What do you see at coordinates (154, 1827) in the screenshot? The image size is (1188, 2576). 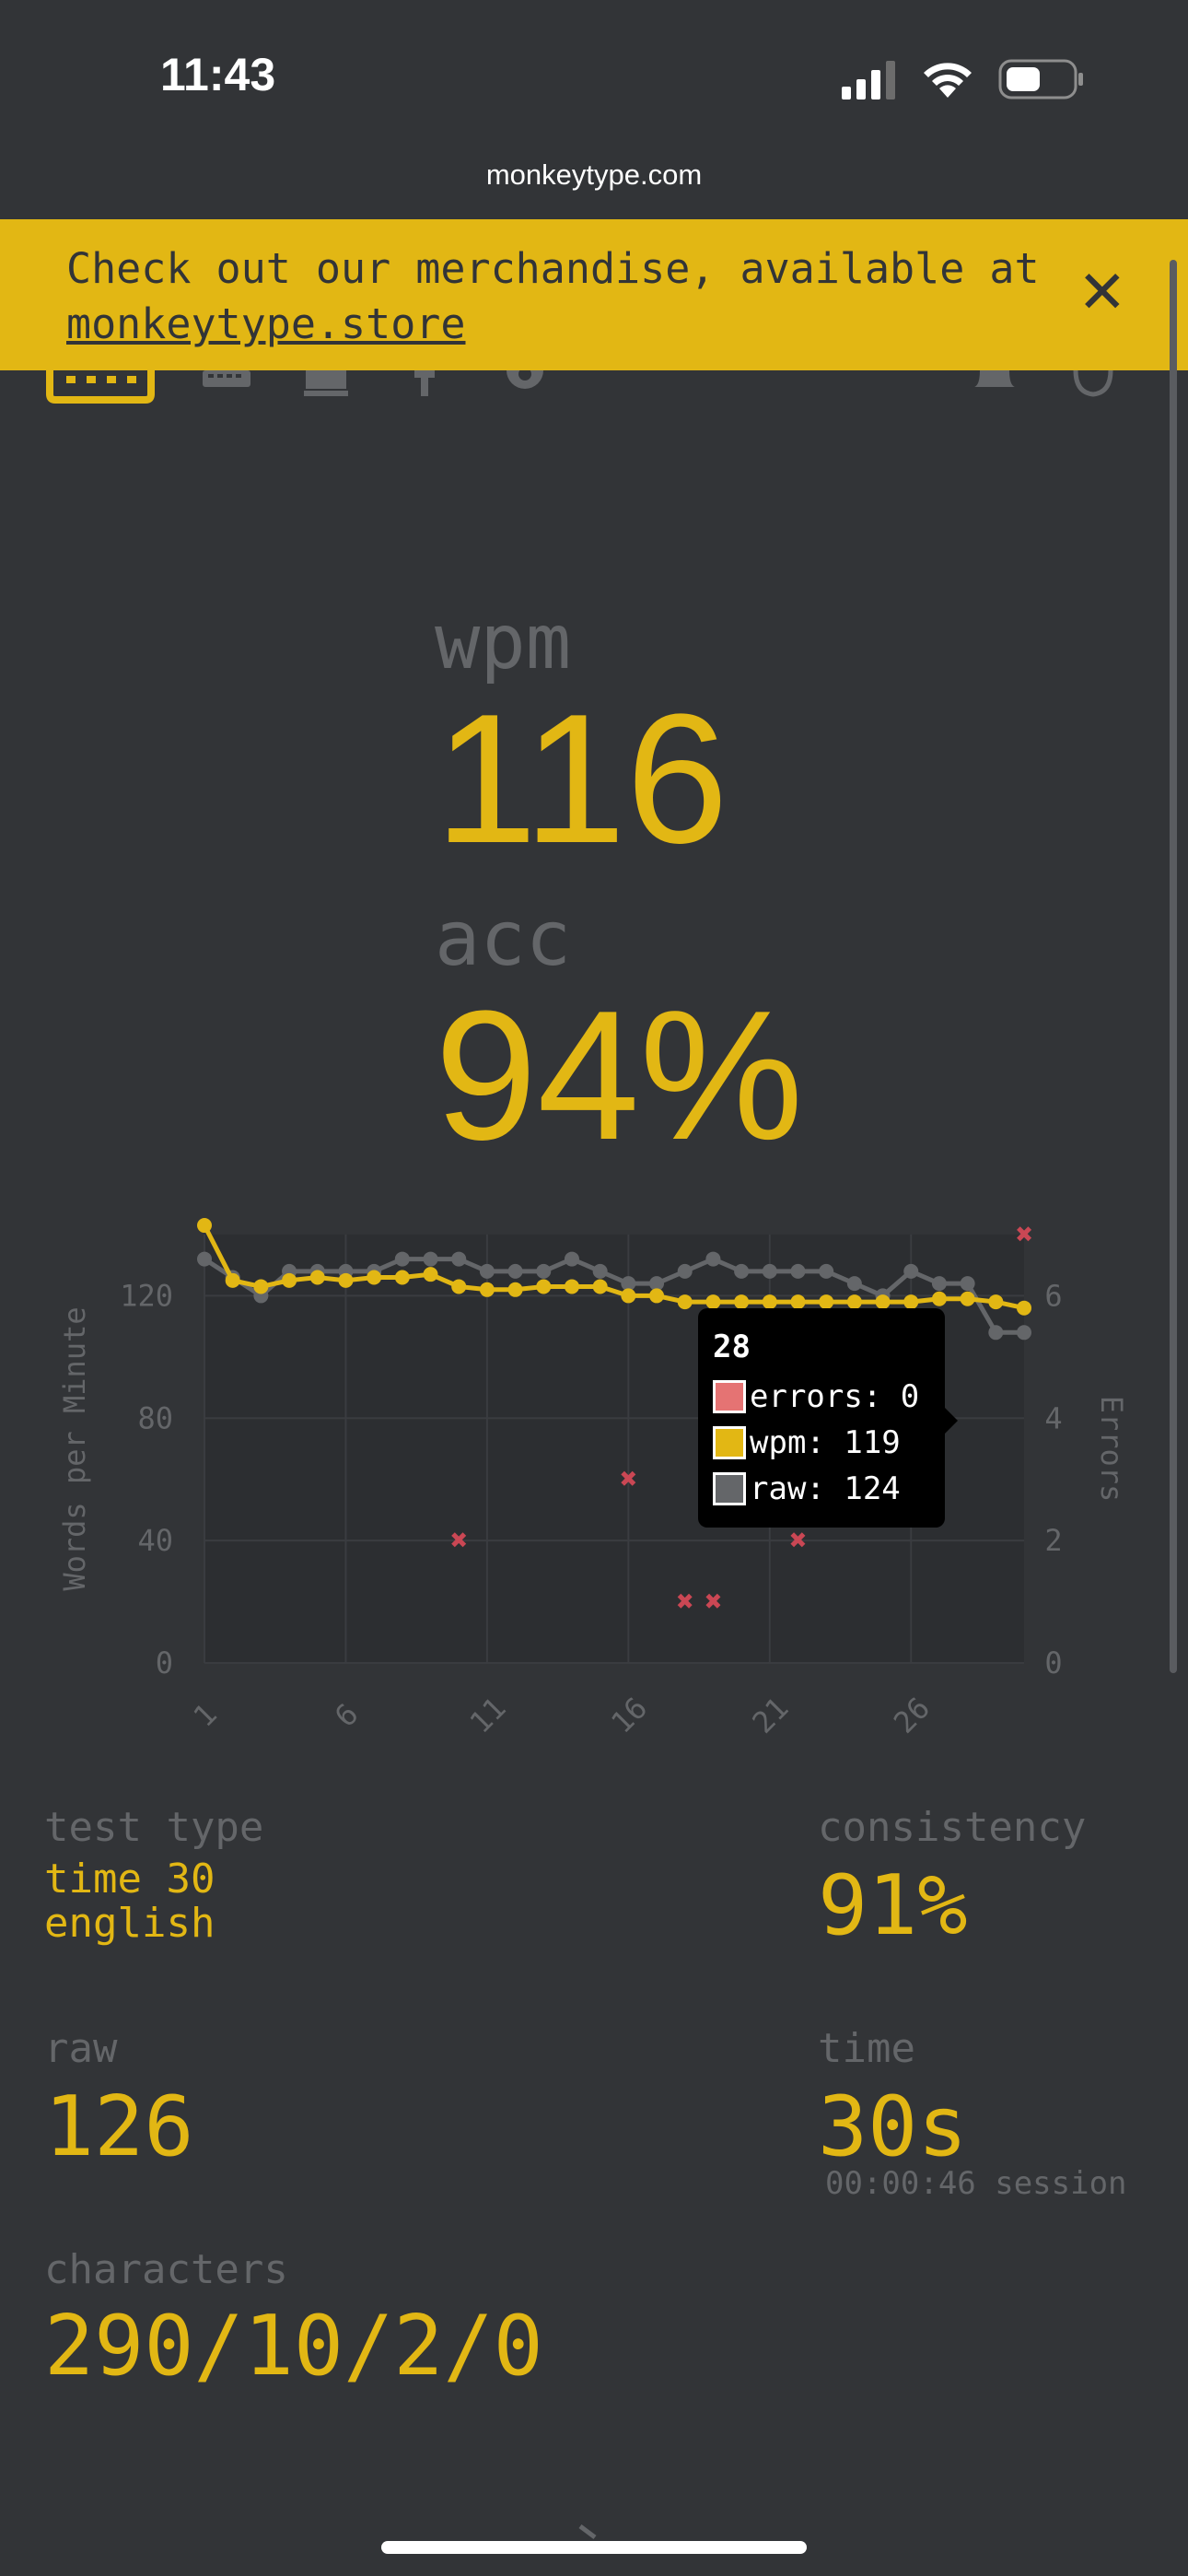 I see `test-type-label: test type` at bounding box center [154, 1827].